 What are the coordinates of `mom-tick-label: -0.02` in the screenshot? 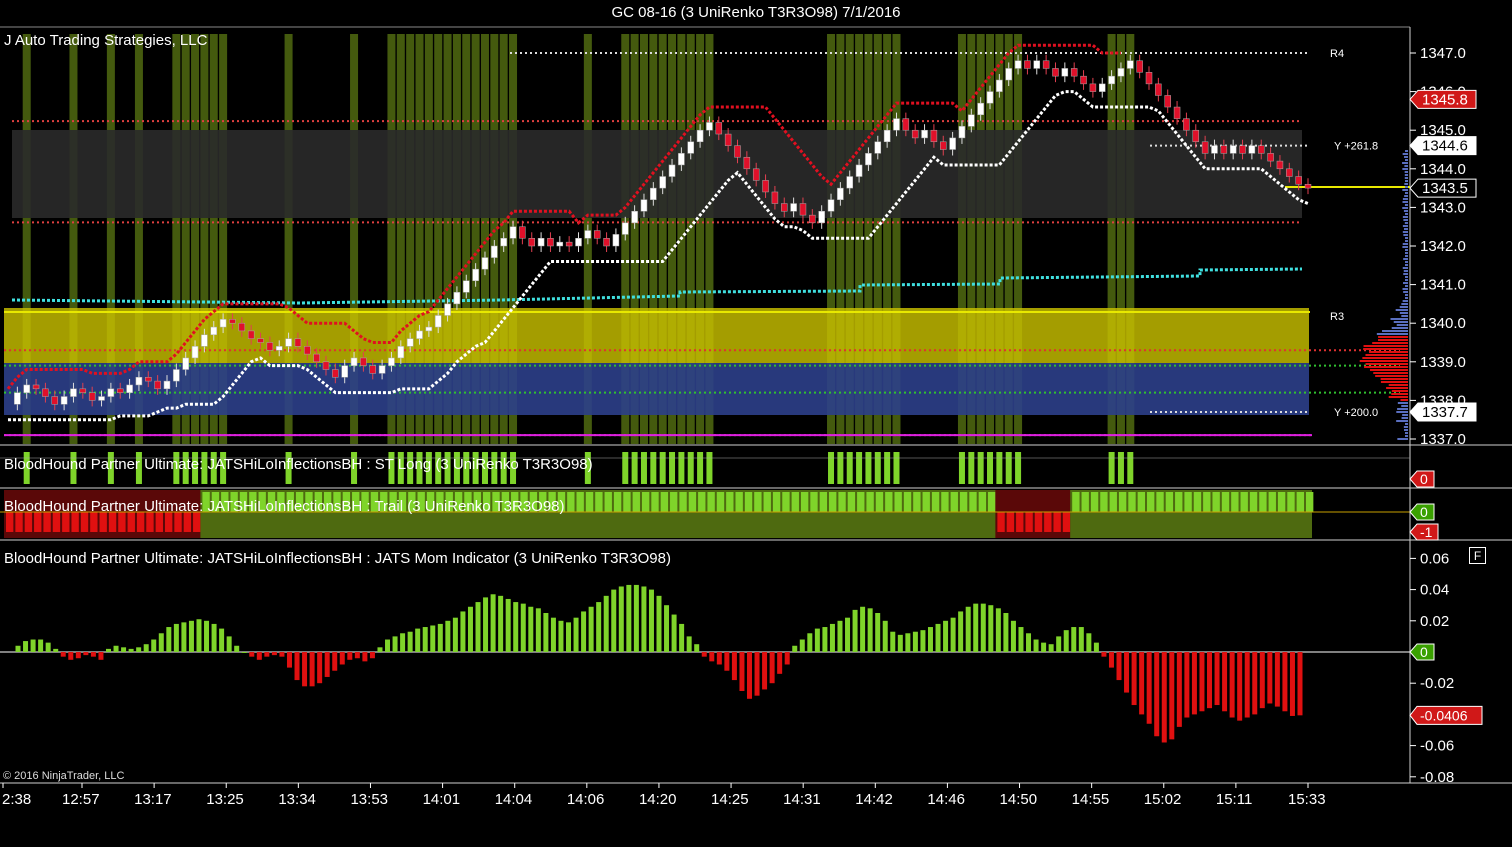 It's located at (1437, 683).